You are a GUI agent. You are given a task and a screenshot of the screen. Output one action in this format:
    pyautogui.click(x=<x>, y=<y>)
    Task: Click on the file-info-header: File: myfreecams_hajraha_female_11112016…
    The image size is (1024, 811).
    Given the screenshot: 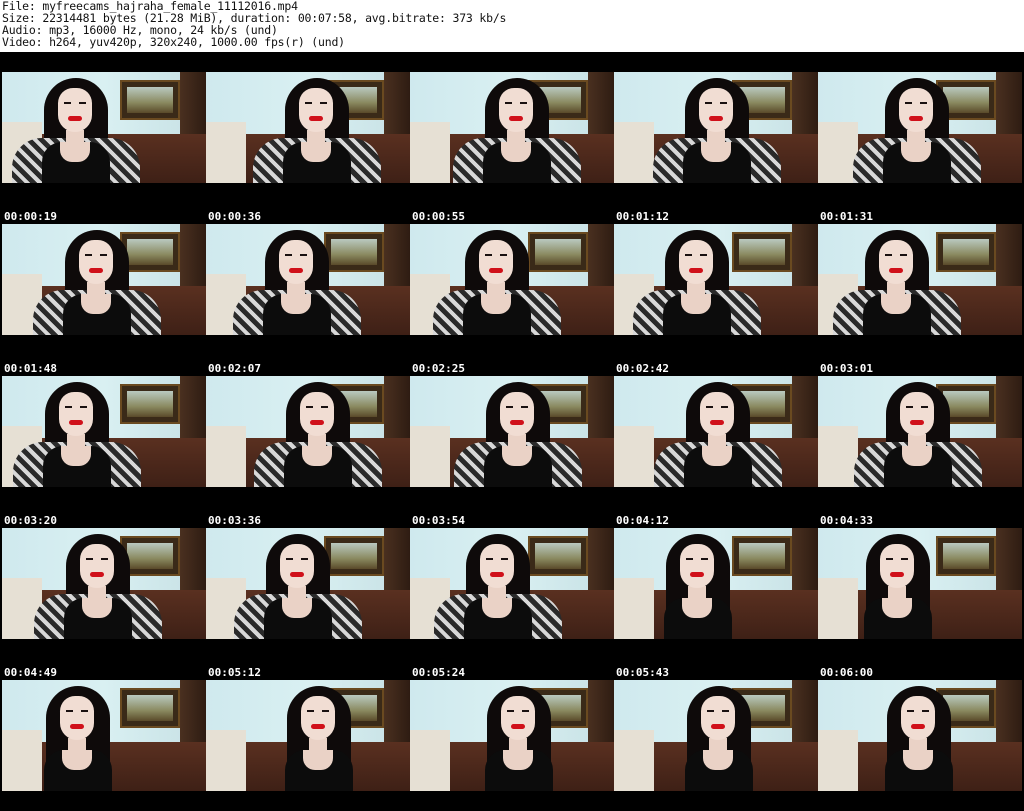 What is the action you would take?
    pyautogui.click(x=512, y=26)
    